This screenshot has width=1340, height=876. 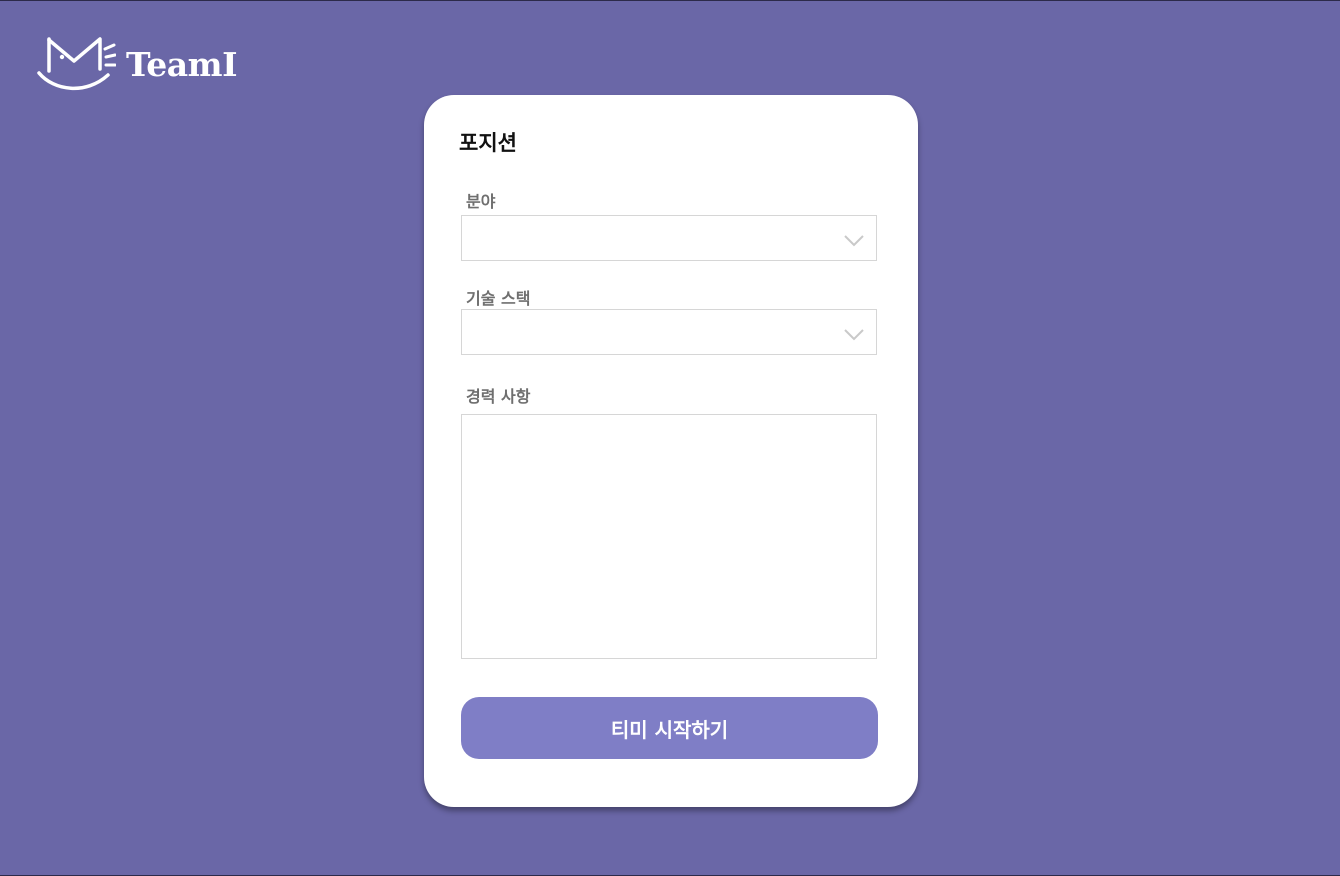 What do you see at coordinates (669, 536) in the screenshot?
I see `career-textarea` at bounding box center [669, 536].